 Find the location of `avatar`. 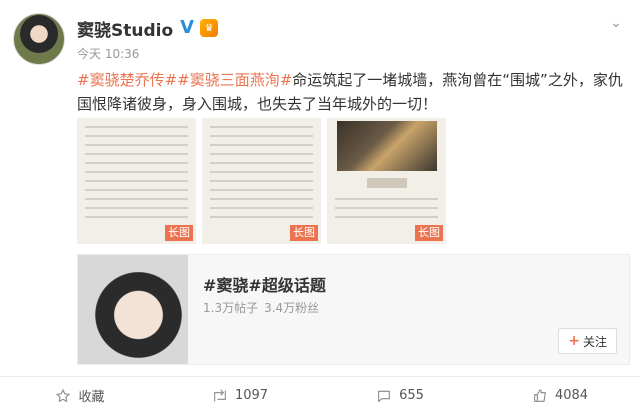

avatar is located at coordinates (39, 39).